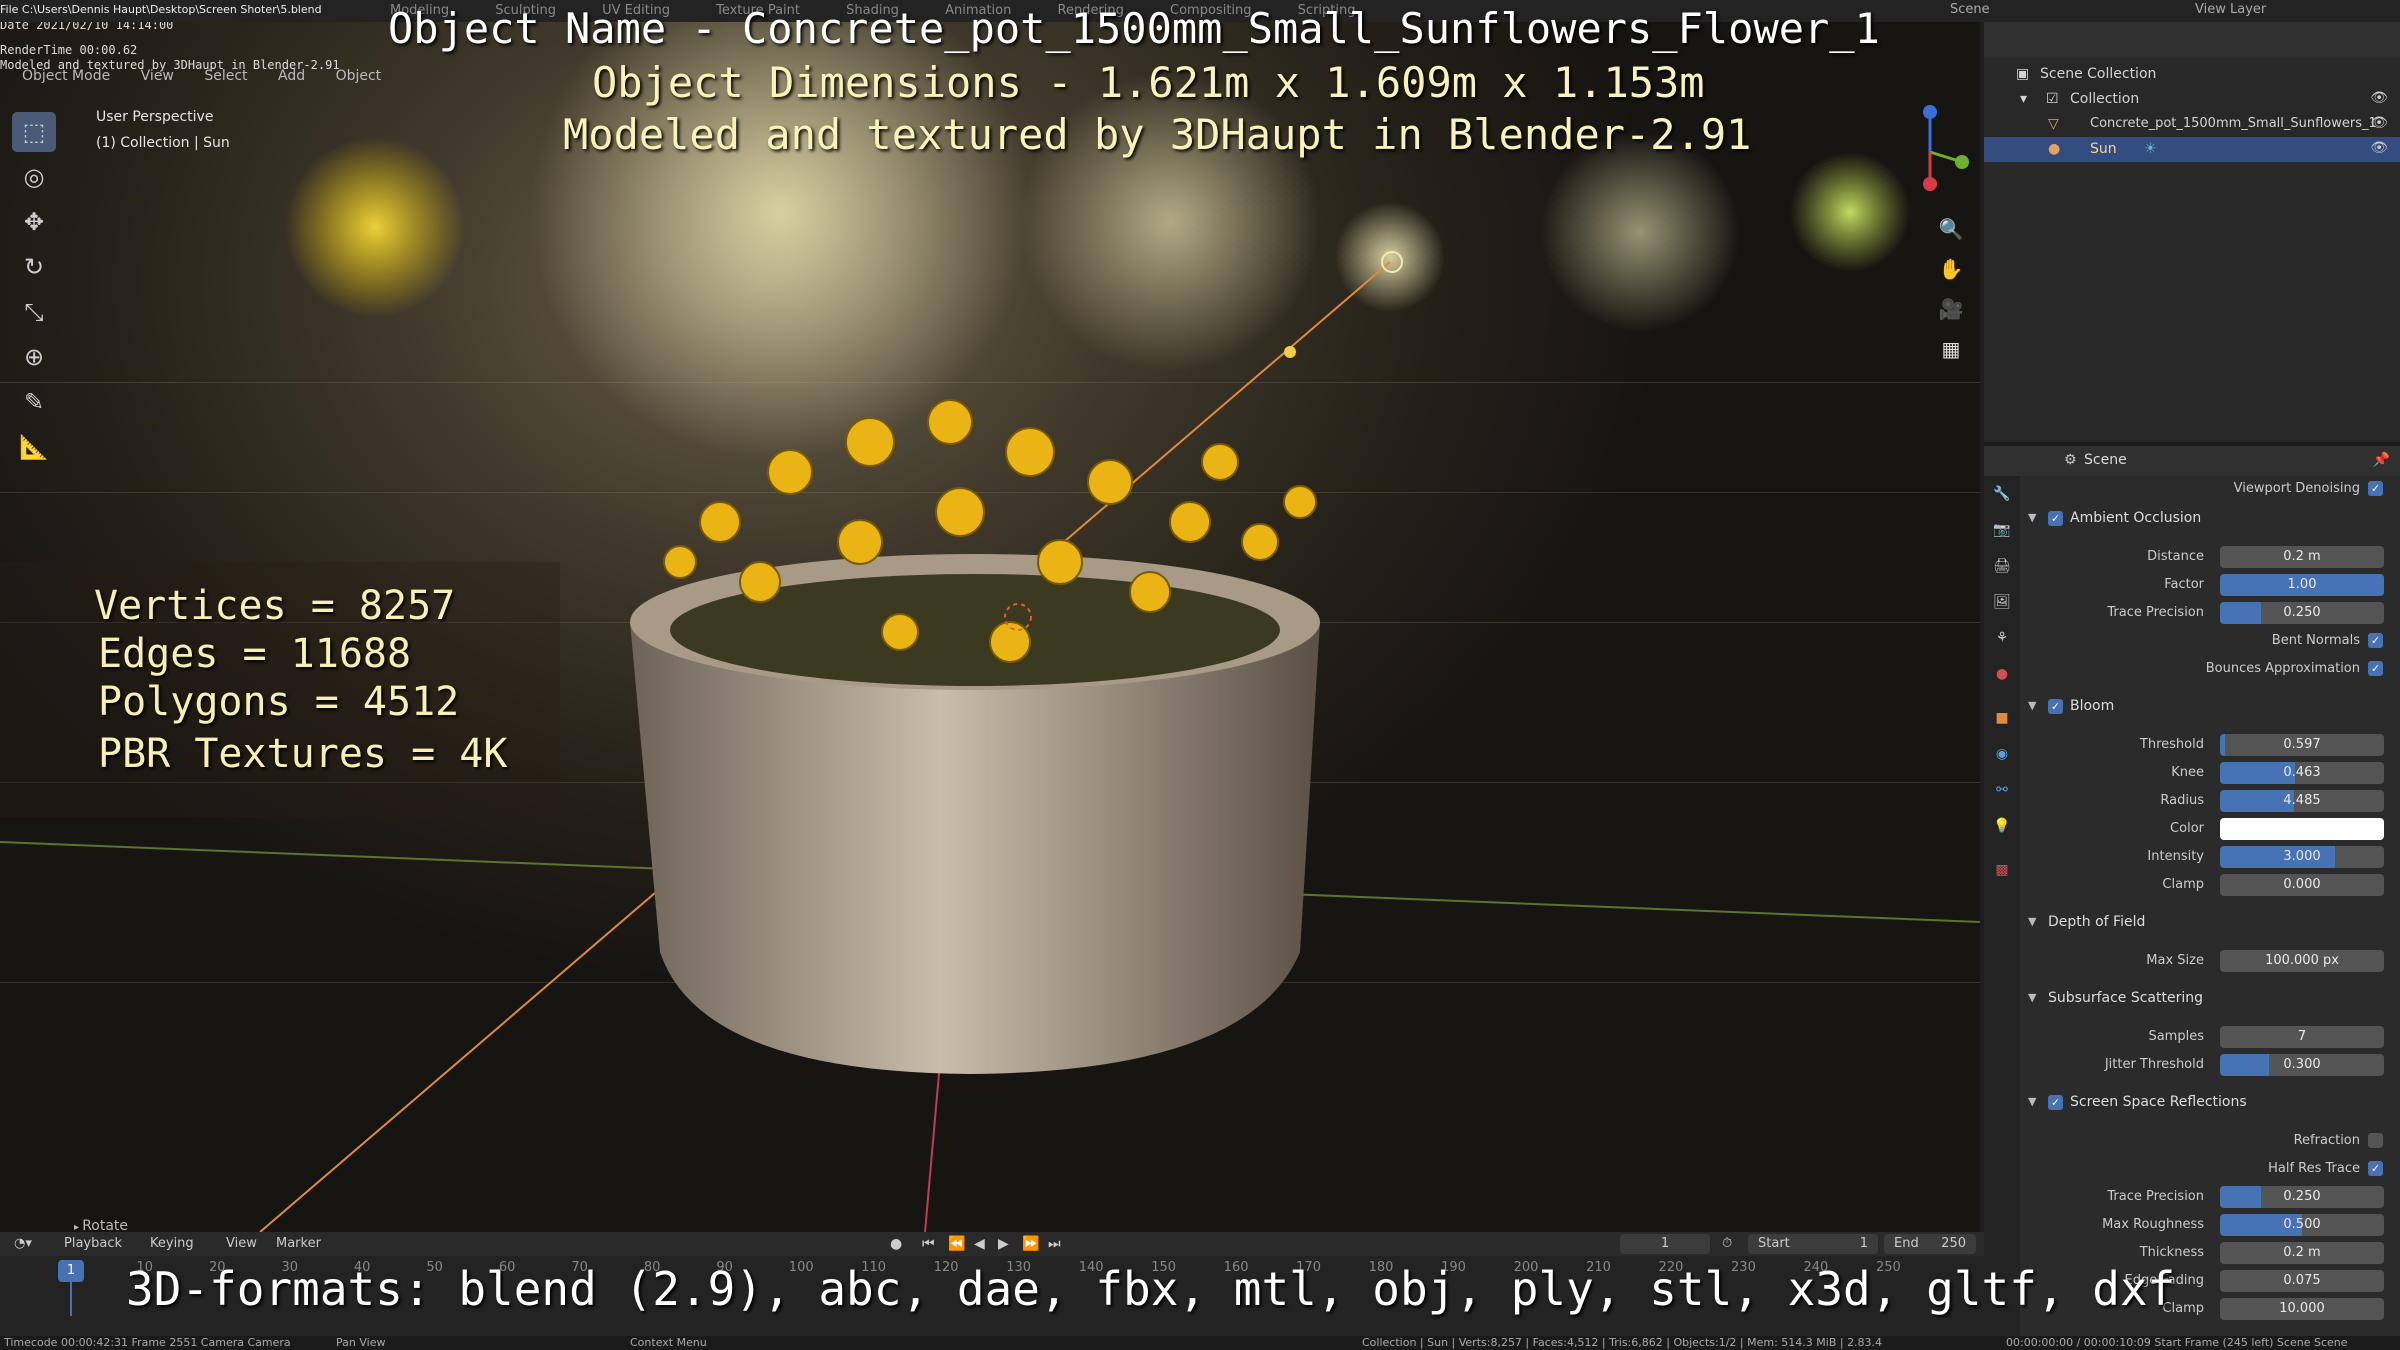 Image resolution: width=2400 pixels, height=1350 pixels. What do you see at coordinates (2375, 640) in the screenshot?
I see `bent-normals-checkbox: ✓` at bounding box center [2375, 640].